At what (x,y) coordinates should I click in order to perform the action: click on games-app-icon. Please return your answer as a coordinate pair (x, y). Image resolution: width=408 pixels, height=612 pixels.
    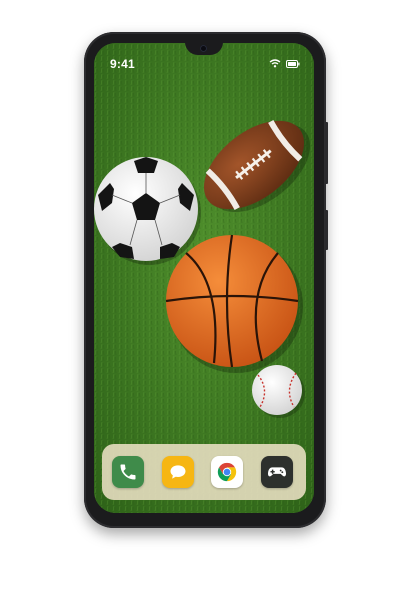
    Looking at the image, I should click on (277, 472).